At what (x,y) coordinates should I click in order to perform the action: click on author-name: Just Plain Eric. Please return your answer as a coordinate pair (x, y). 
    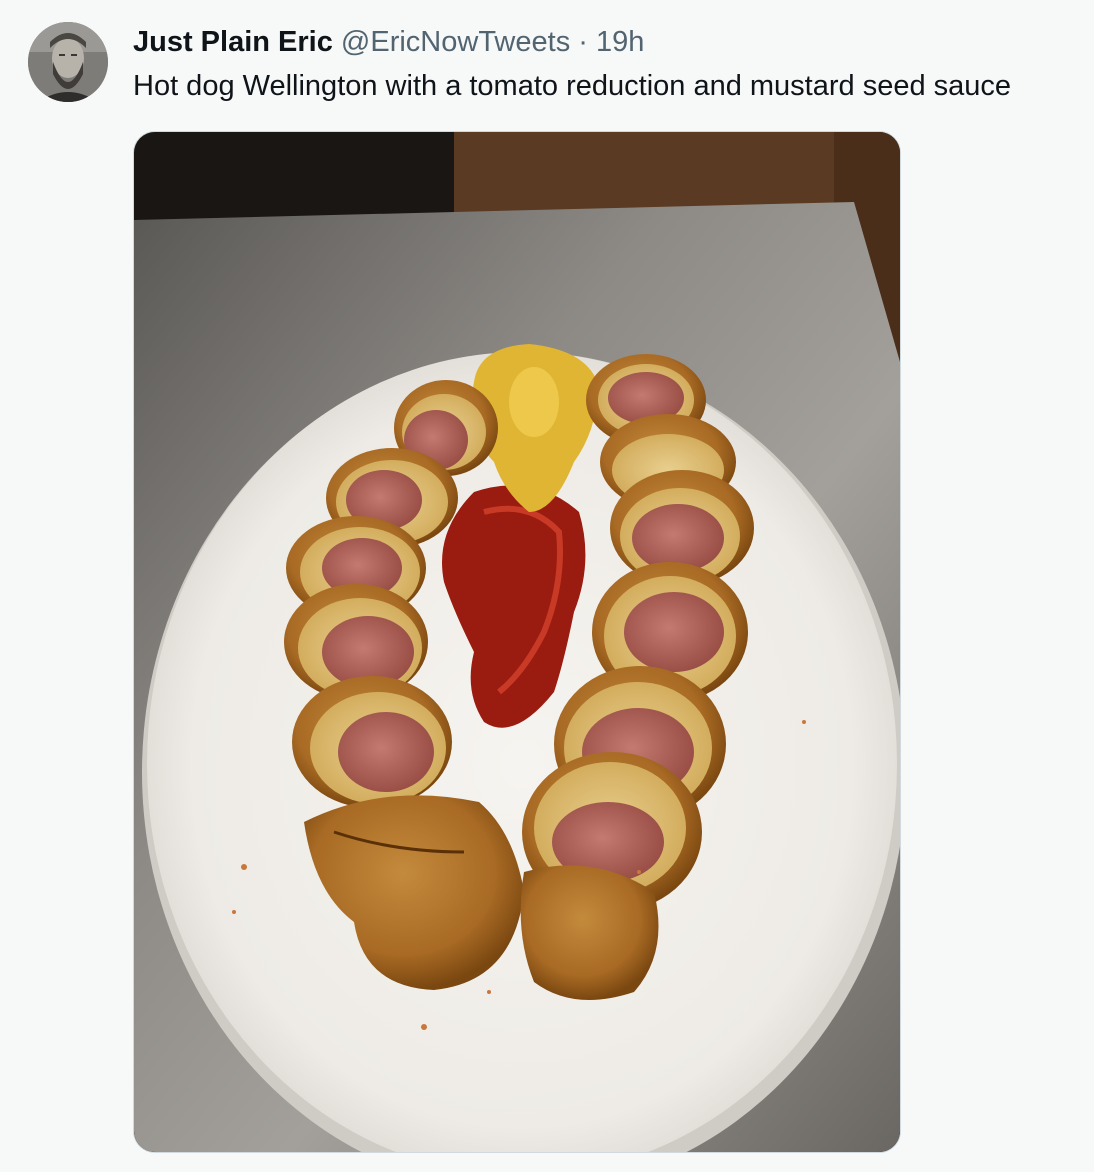
    Looking at the image, I should click on (233, 42).